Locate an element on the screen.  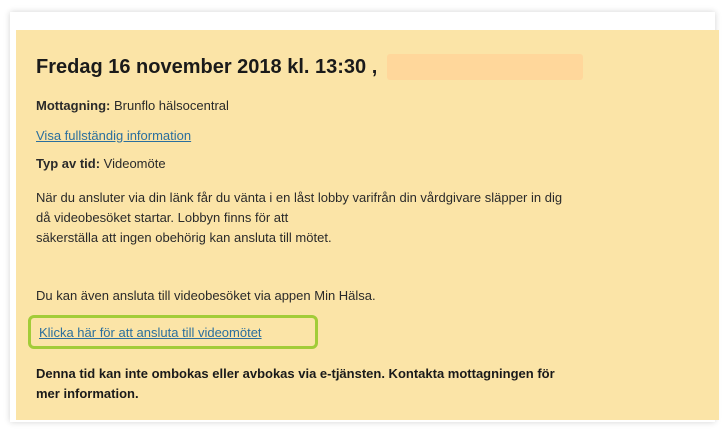
type-label: Typ av tid: is located at coordinates (68, 163).